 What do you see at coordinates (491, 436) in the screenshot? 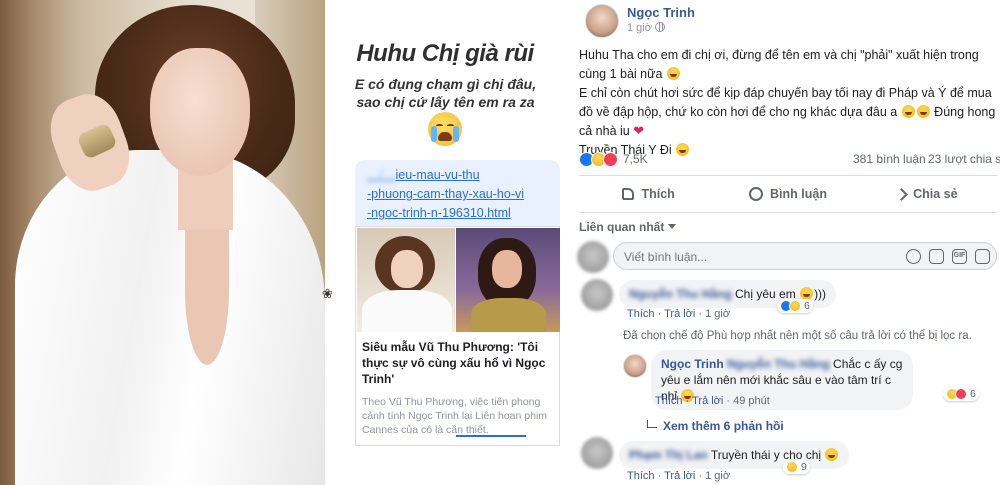
I see `article-underline` at bounding box center [491, 436].